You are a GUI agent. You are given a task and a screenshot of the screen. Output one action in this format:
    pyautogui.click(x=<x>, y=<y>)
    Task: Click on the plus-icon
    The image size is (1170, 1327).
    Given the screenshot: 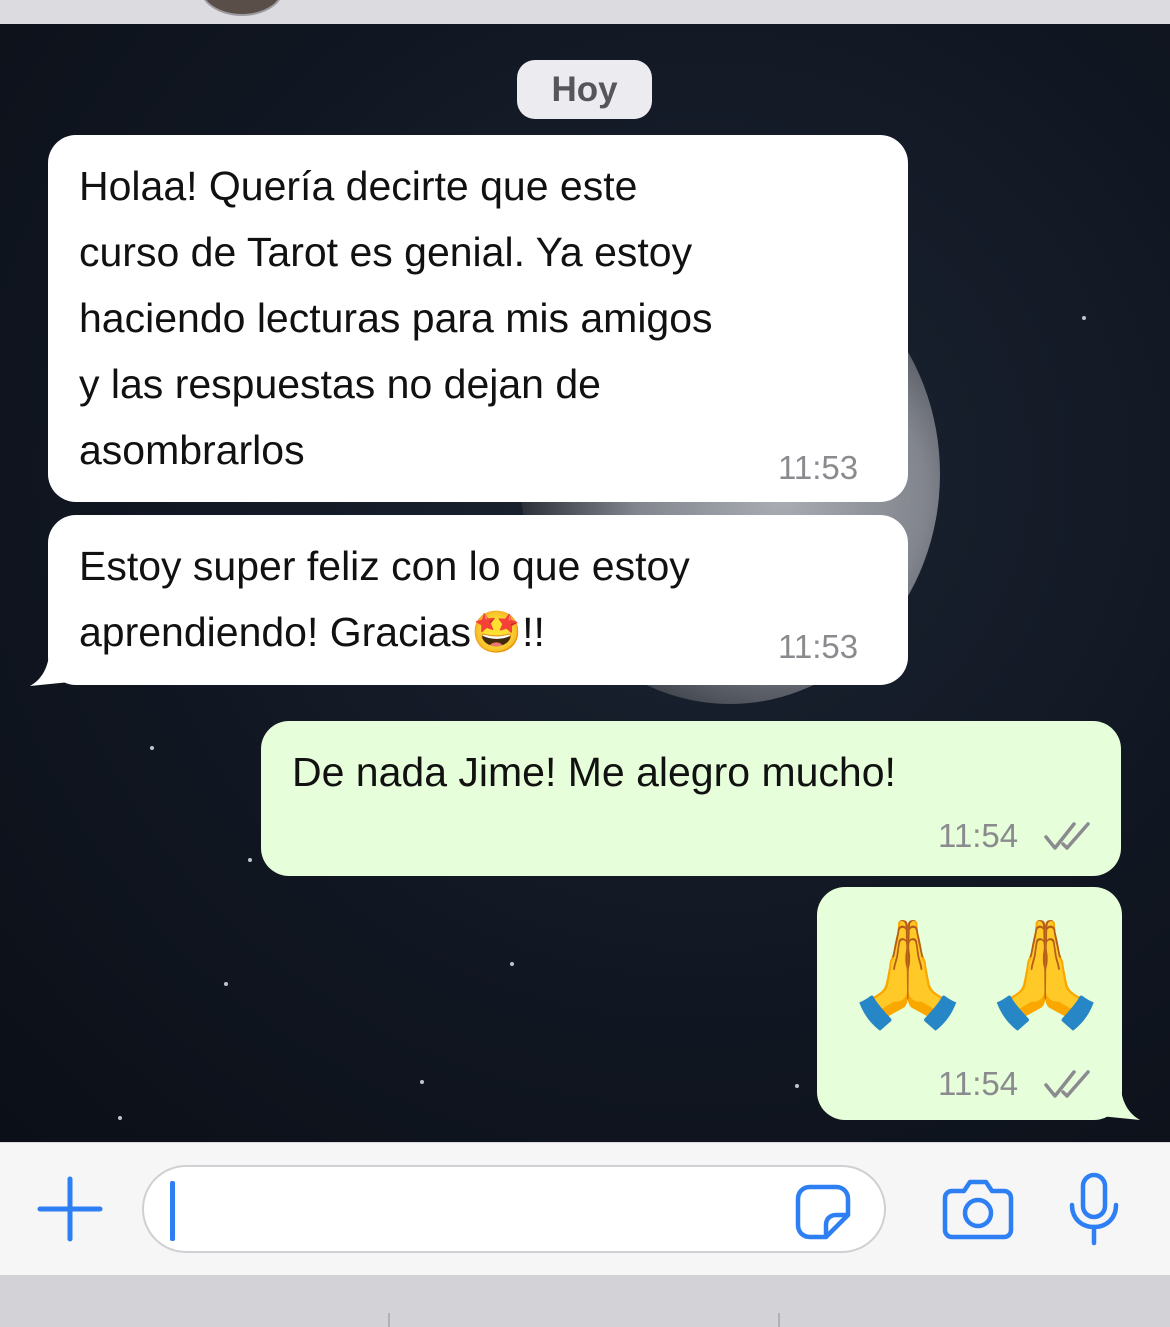 What is the action you would take?
    pyautogui.click(x=70, y=1209)
    